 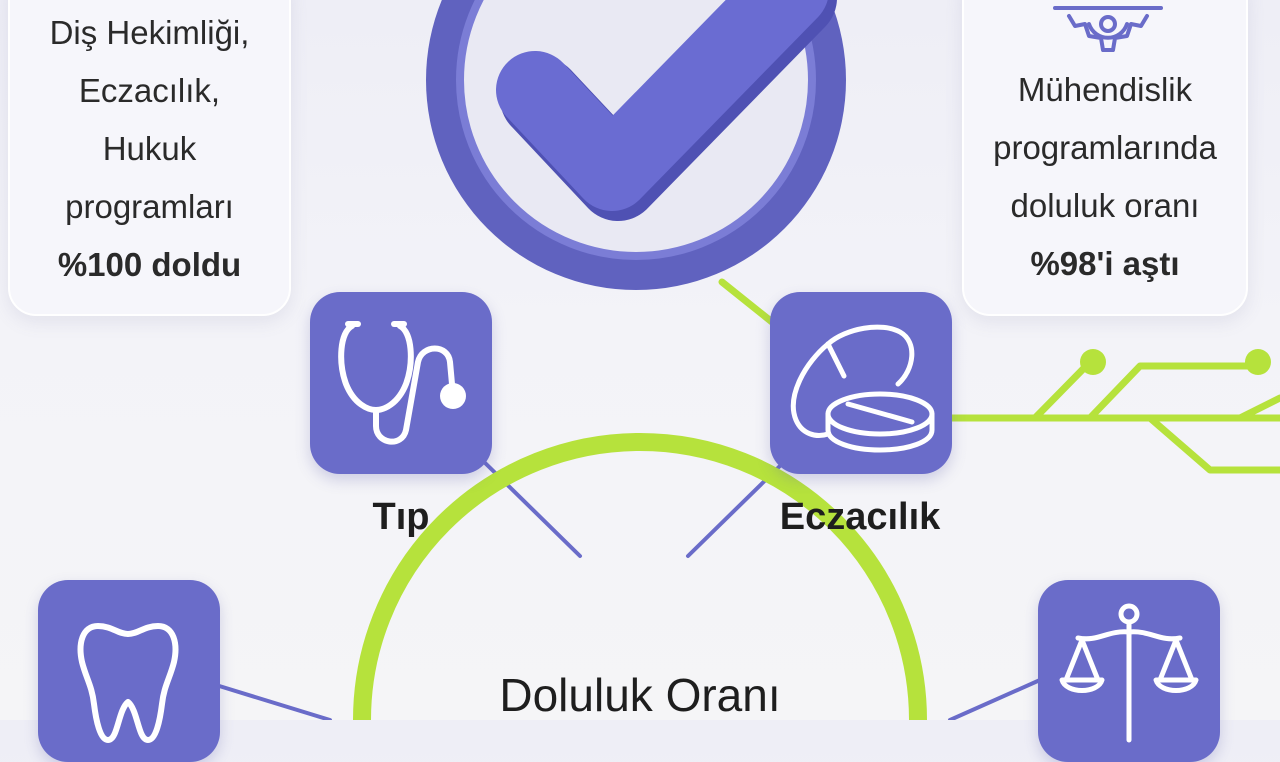 What do you see at coordinates (636, 145) in the screenshot?
I see `checkmark-badge-icon` at bounding box center [636, 145].